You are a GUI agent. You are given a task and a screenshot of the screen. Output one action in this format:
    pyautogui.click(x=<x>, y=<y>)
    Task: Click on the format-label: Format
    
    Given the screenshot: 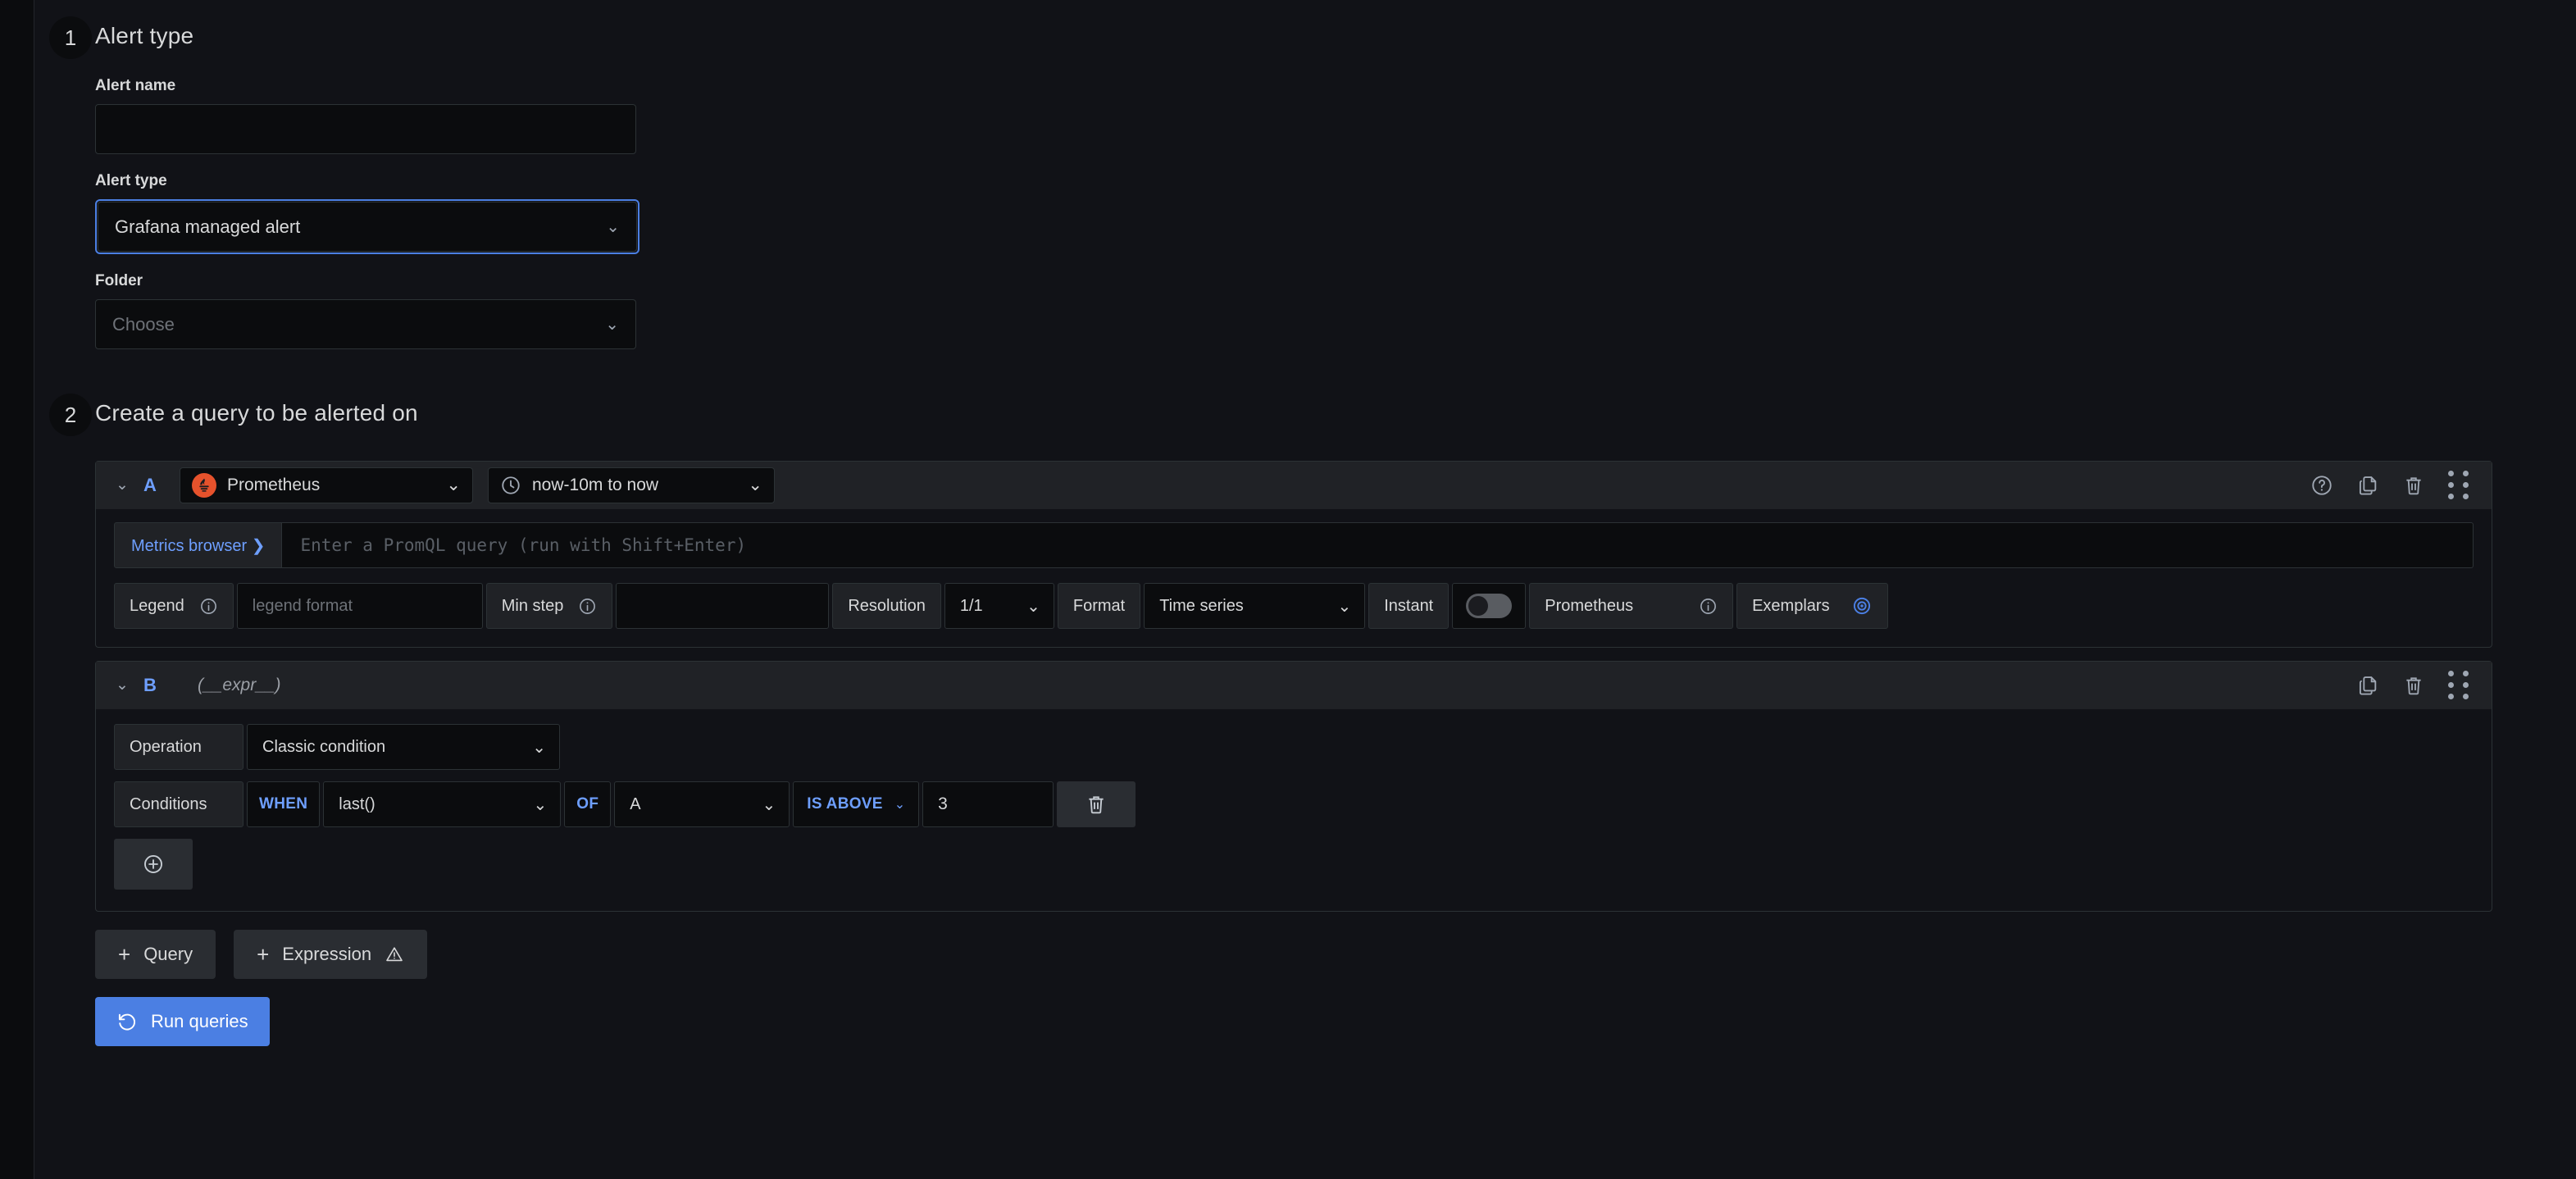 What is the action you would take?
    pyautogui.click(x=1099, y=606)
    